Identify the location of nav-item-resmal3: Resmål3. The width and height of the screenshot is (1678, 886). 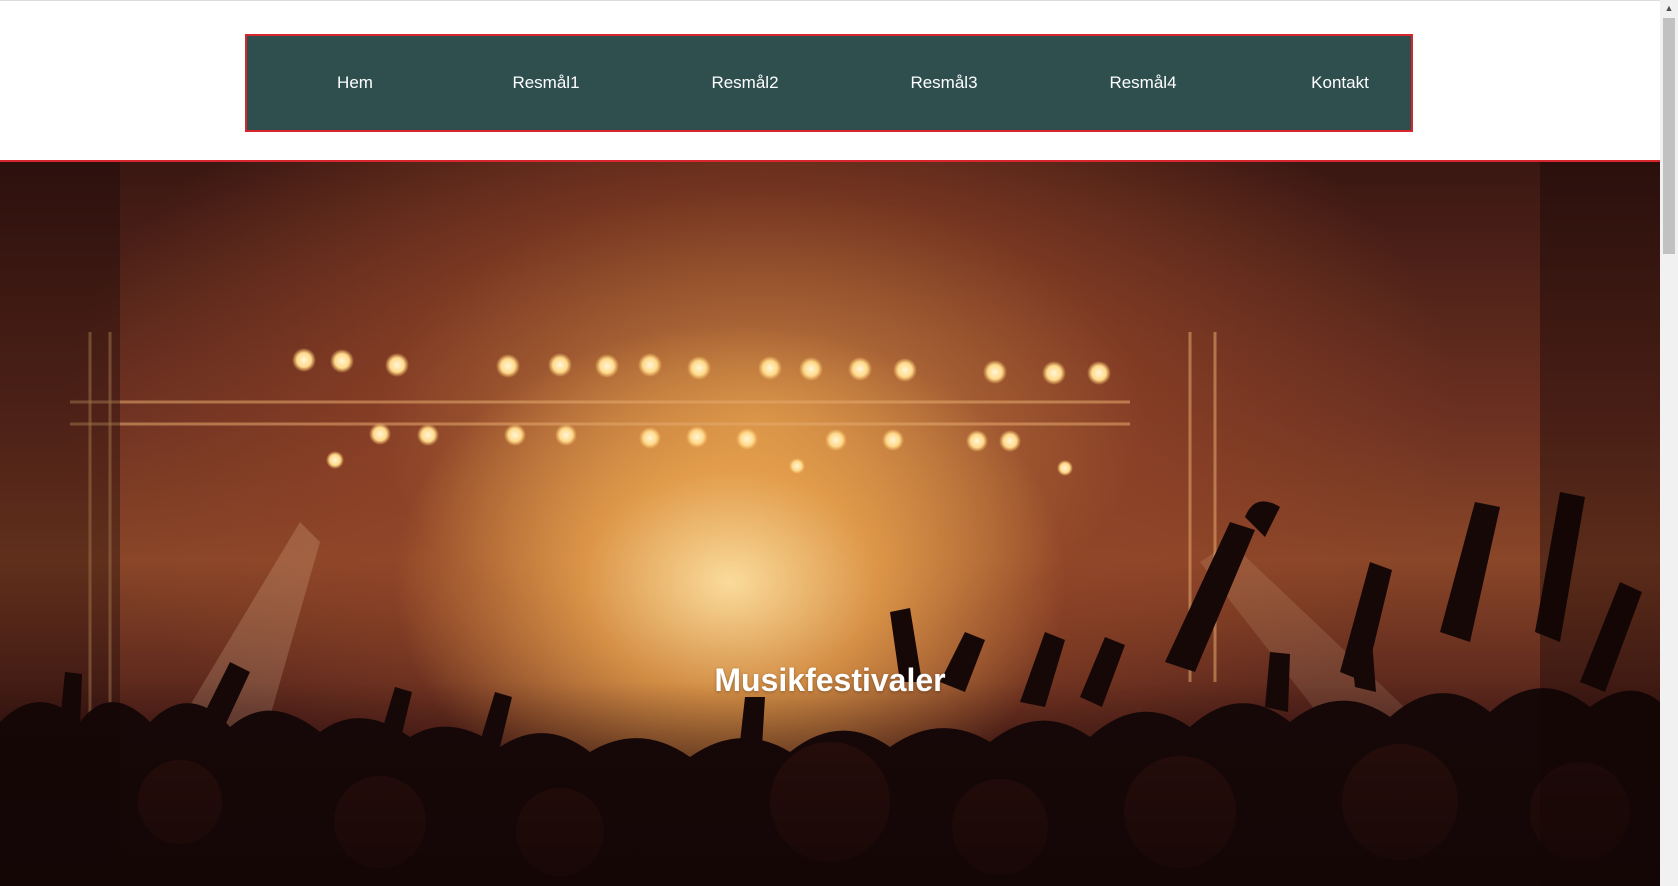
(944, 83).